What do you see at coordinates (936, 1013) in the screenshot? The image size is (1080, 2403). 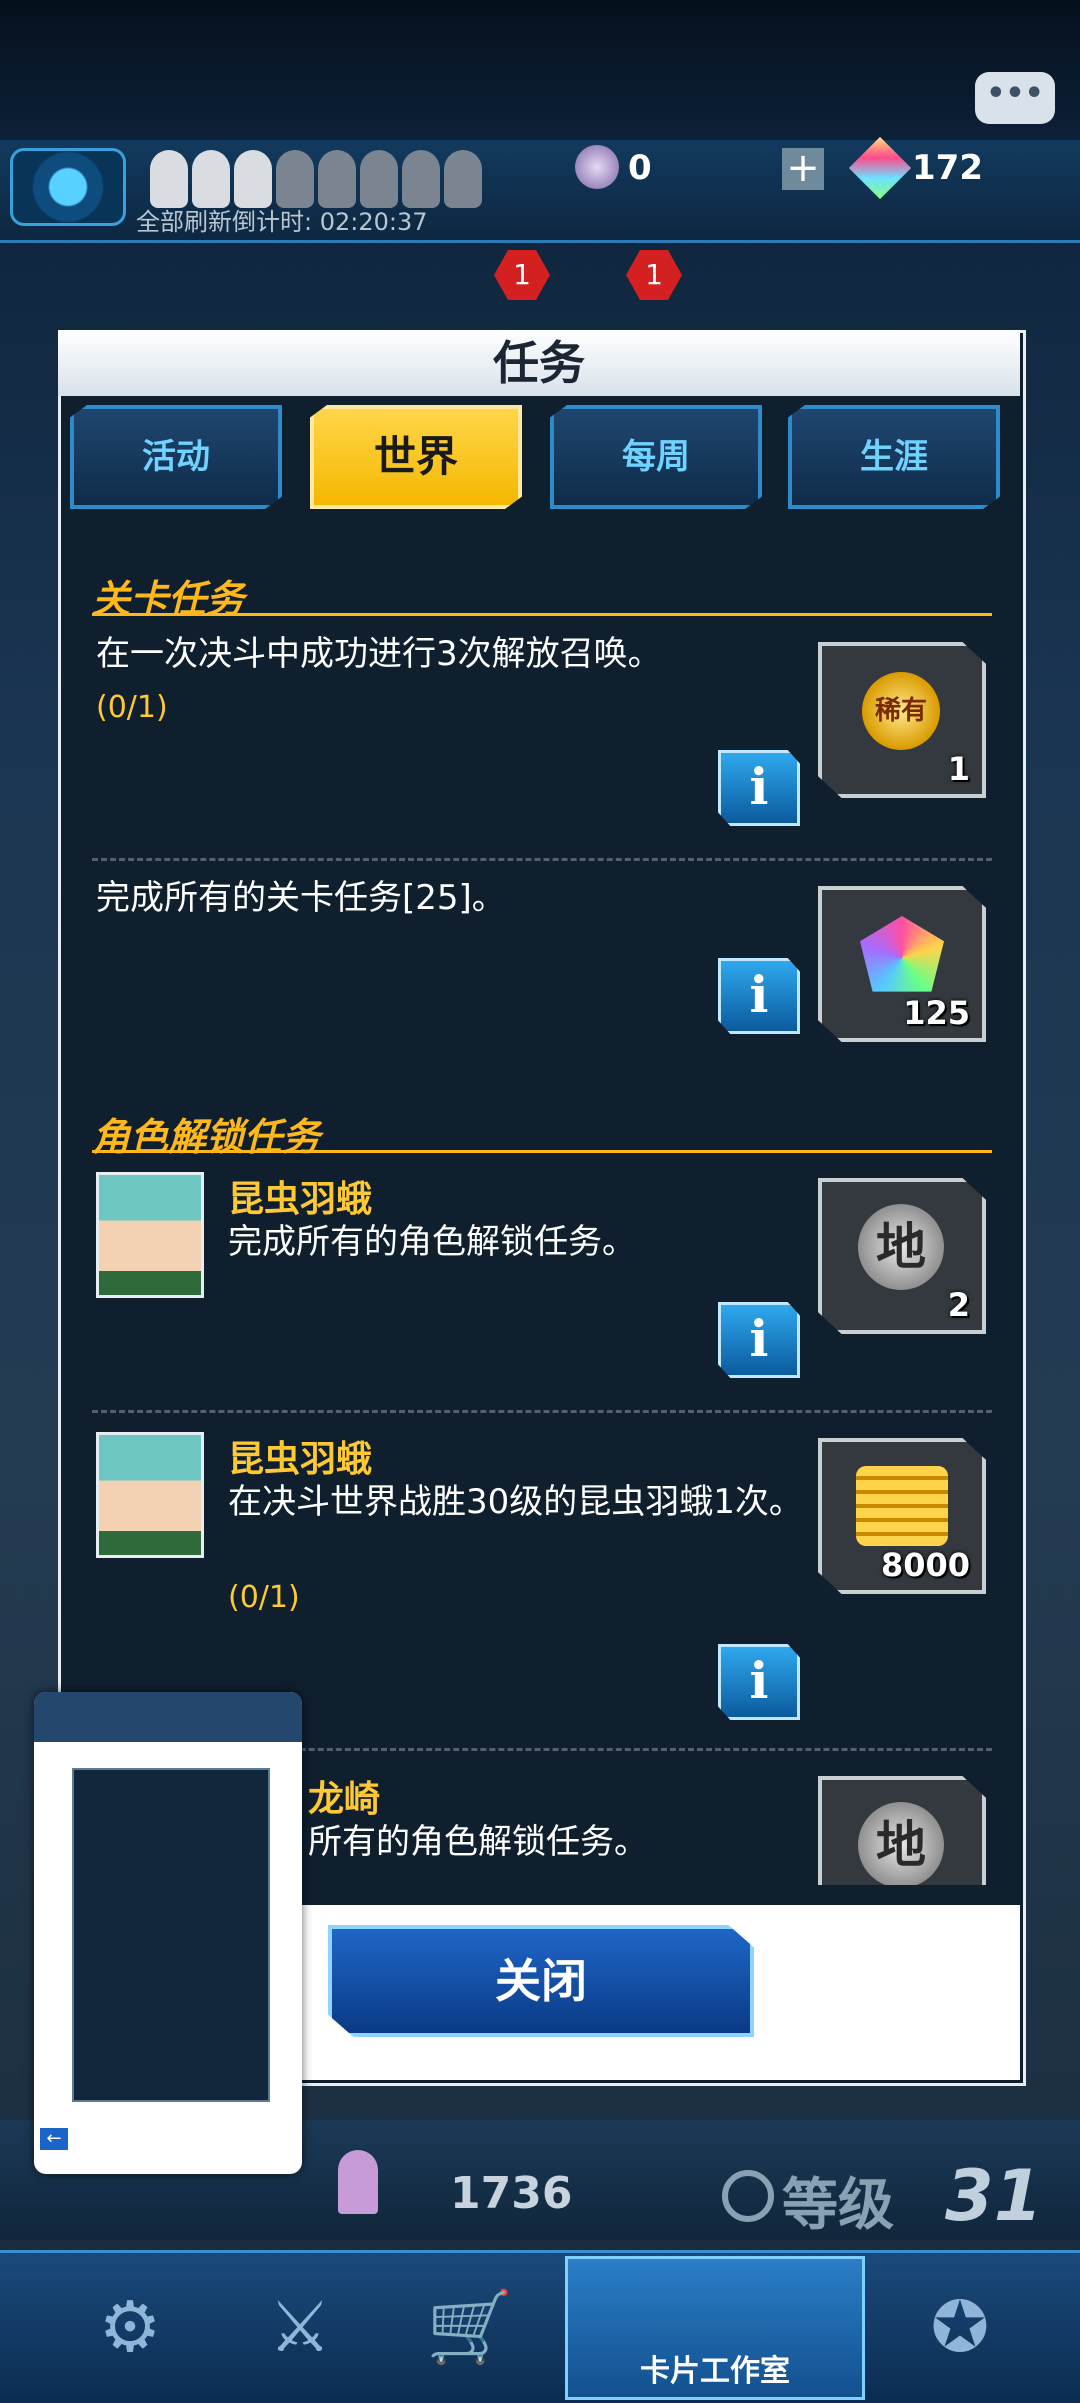 I see `reward-quantity: 125` at bounding box center [936, 1013].